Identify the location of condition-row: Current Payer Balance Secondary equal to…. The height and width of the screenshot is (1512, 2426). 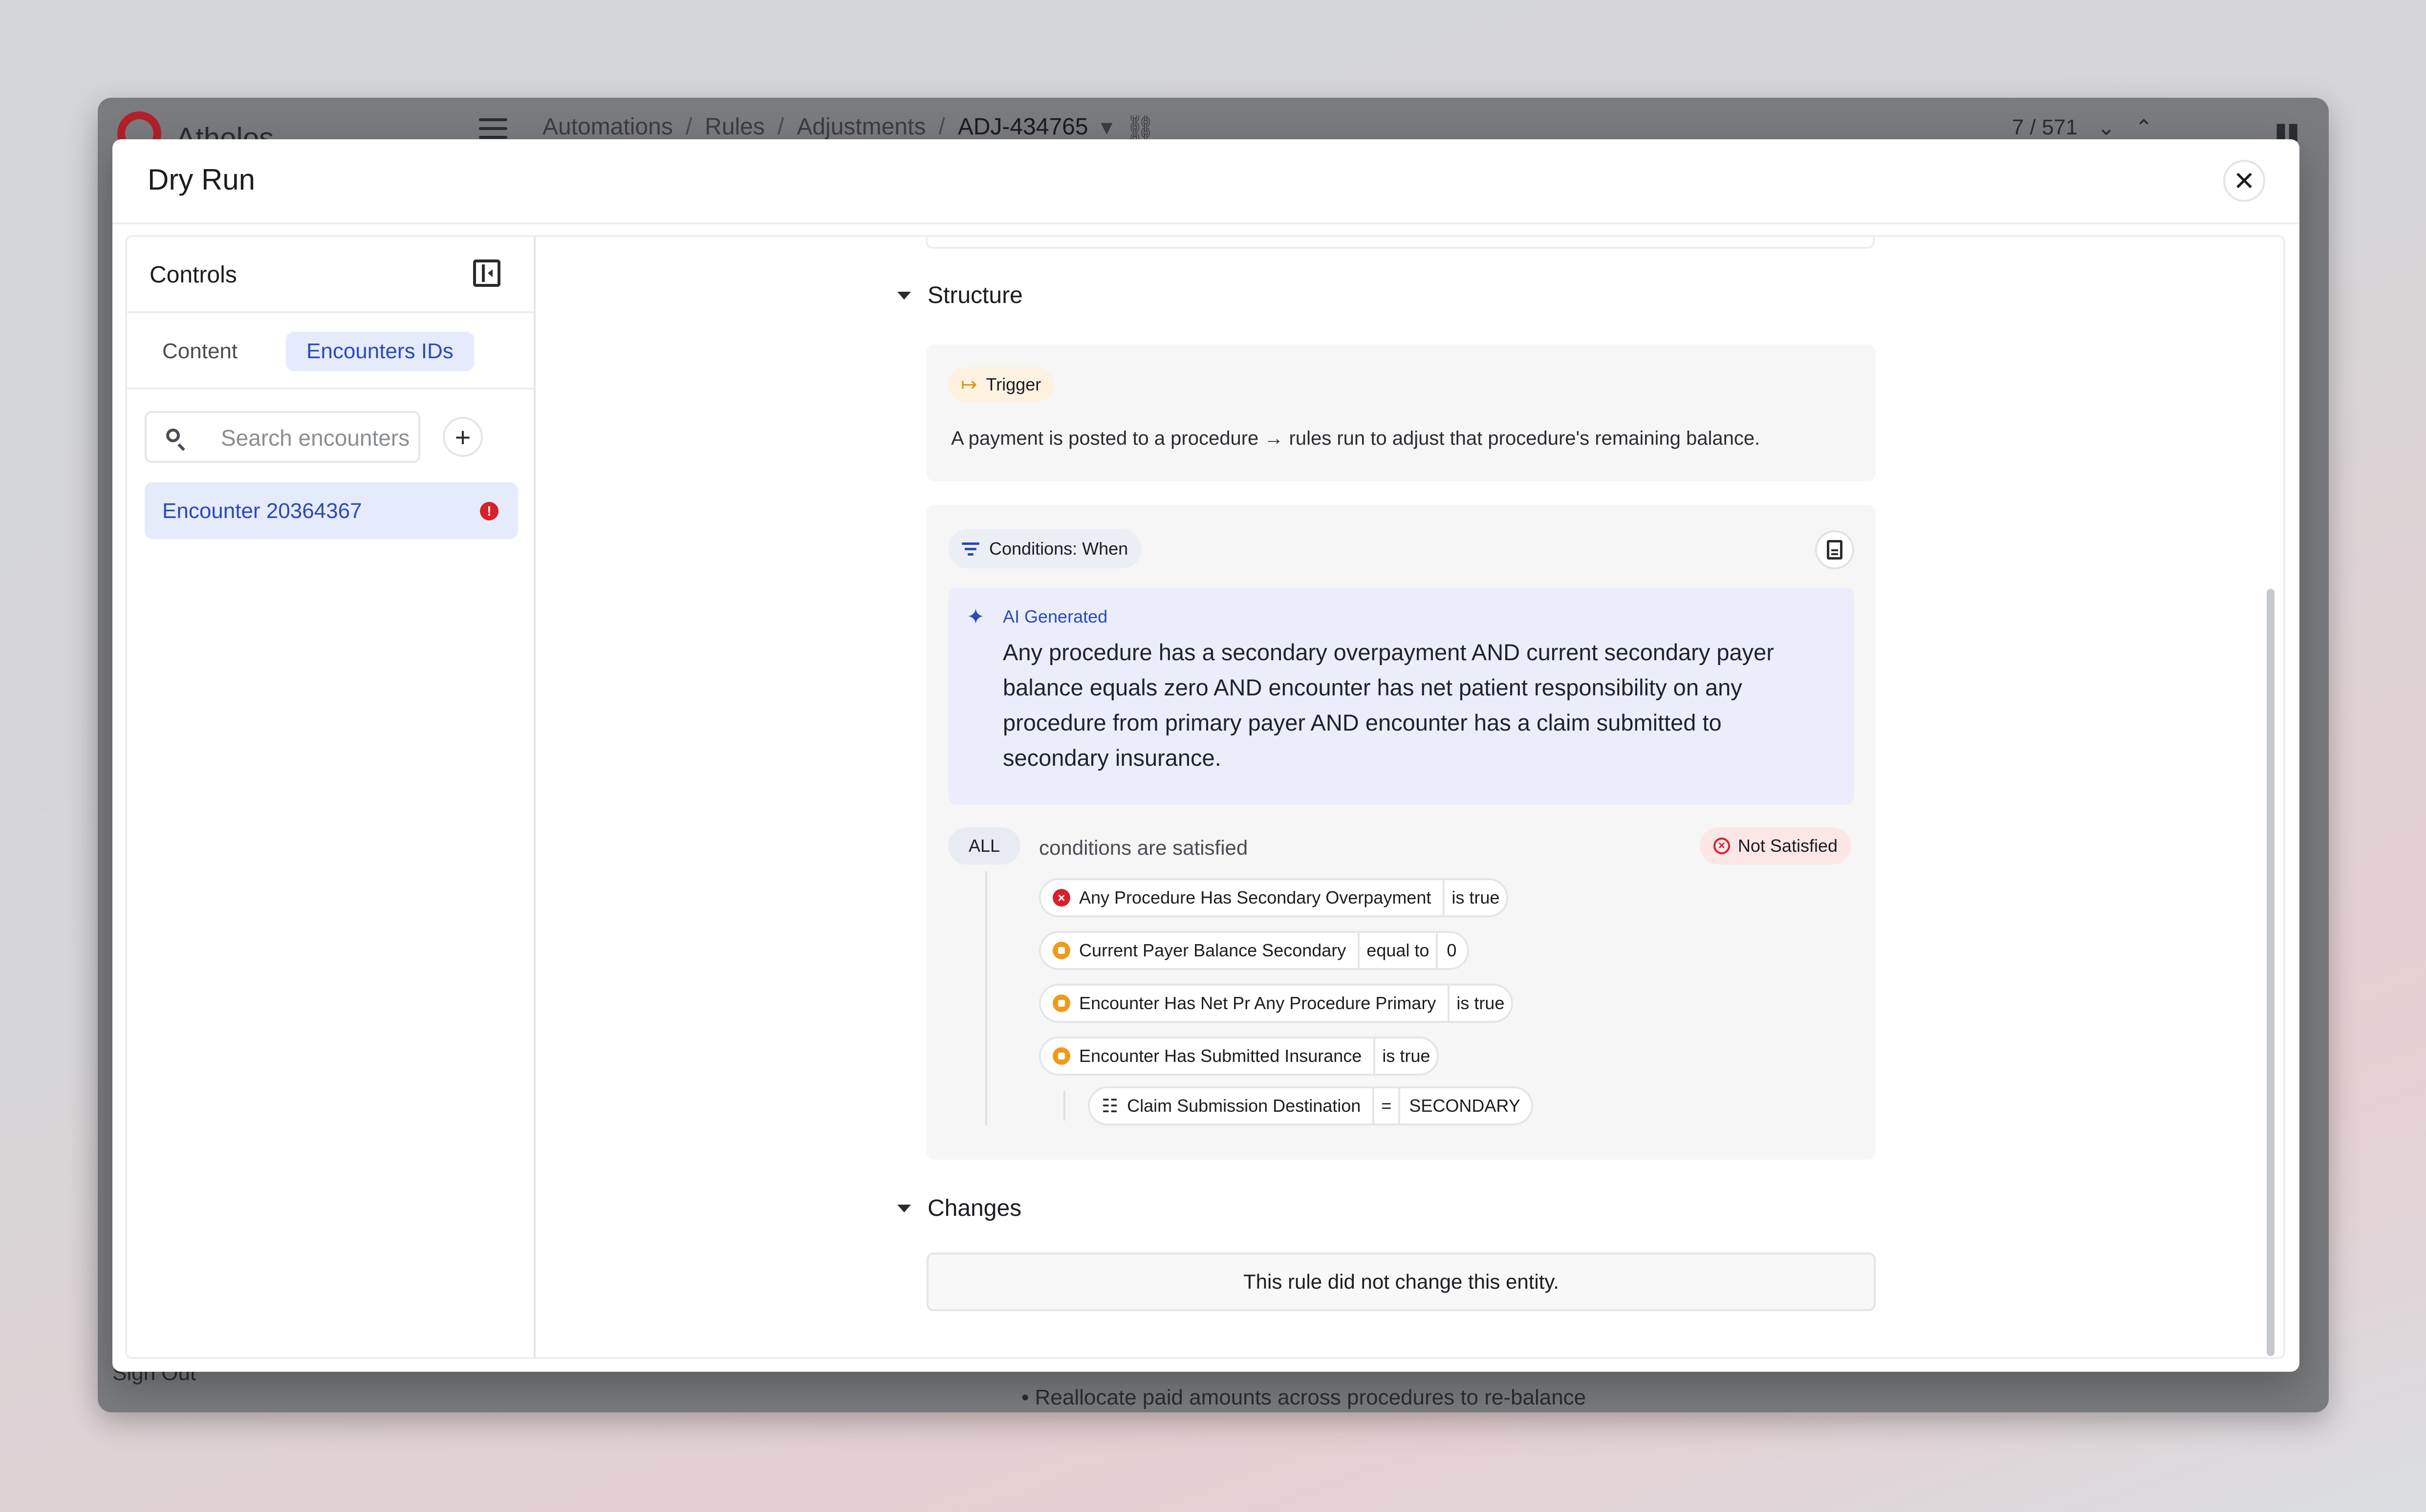
(1254, 950).